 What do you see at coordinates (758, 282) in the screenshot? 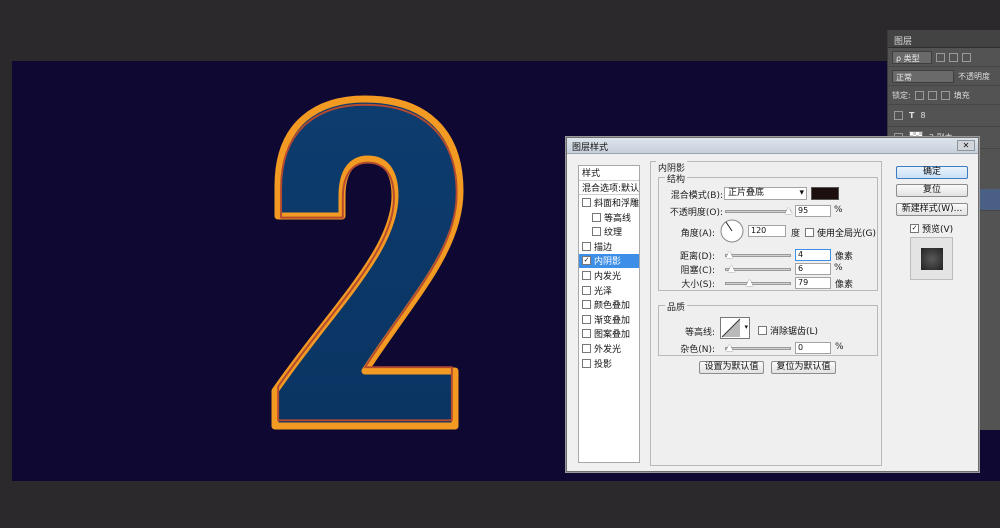
I see `size-slider` at bounding box center [758, 282].